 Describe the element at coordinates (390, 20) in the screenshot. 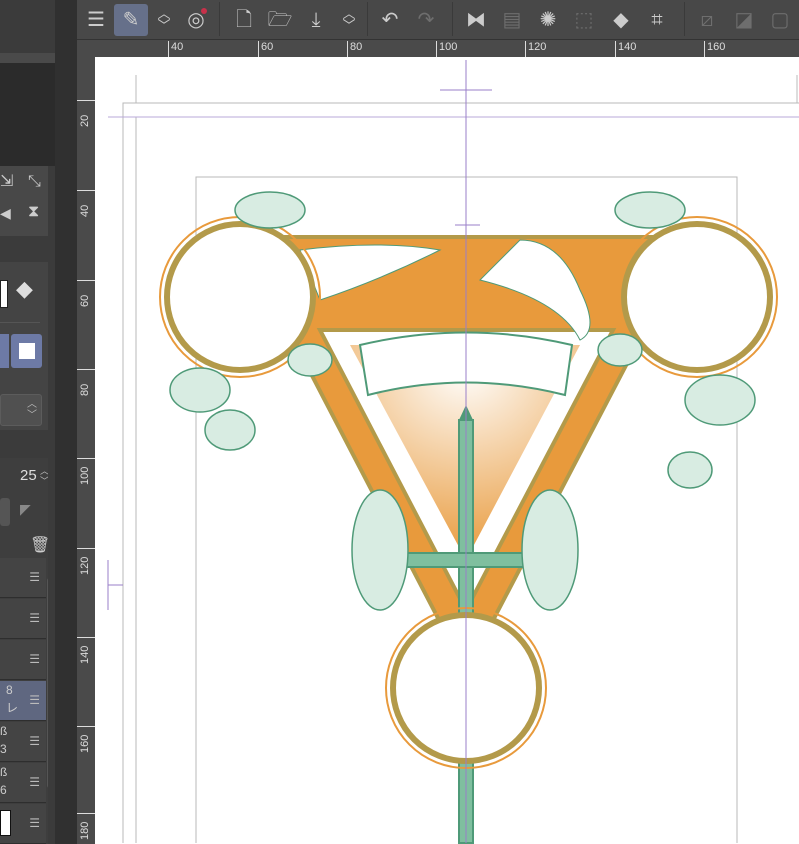

I see `undo-icon: ↶` at that location.